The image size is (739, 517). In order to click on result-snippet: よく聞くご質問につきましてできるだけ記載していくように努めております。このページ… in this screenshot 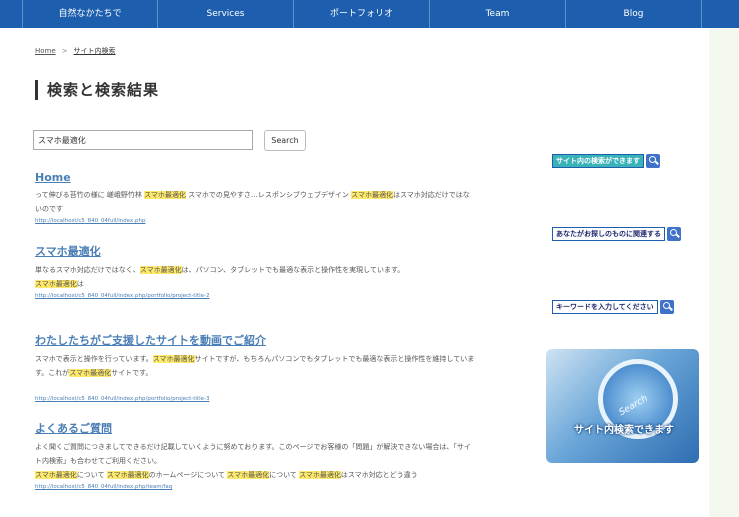, I will do `click(253, 461)`.